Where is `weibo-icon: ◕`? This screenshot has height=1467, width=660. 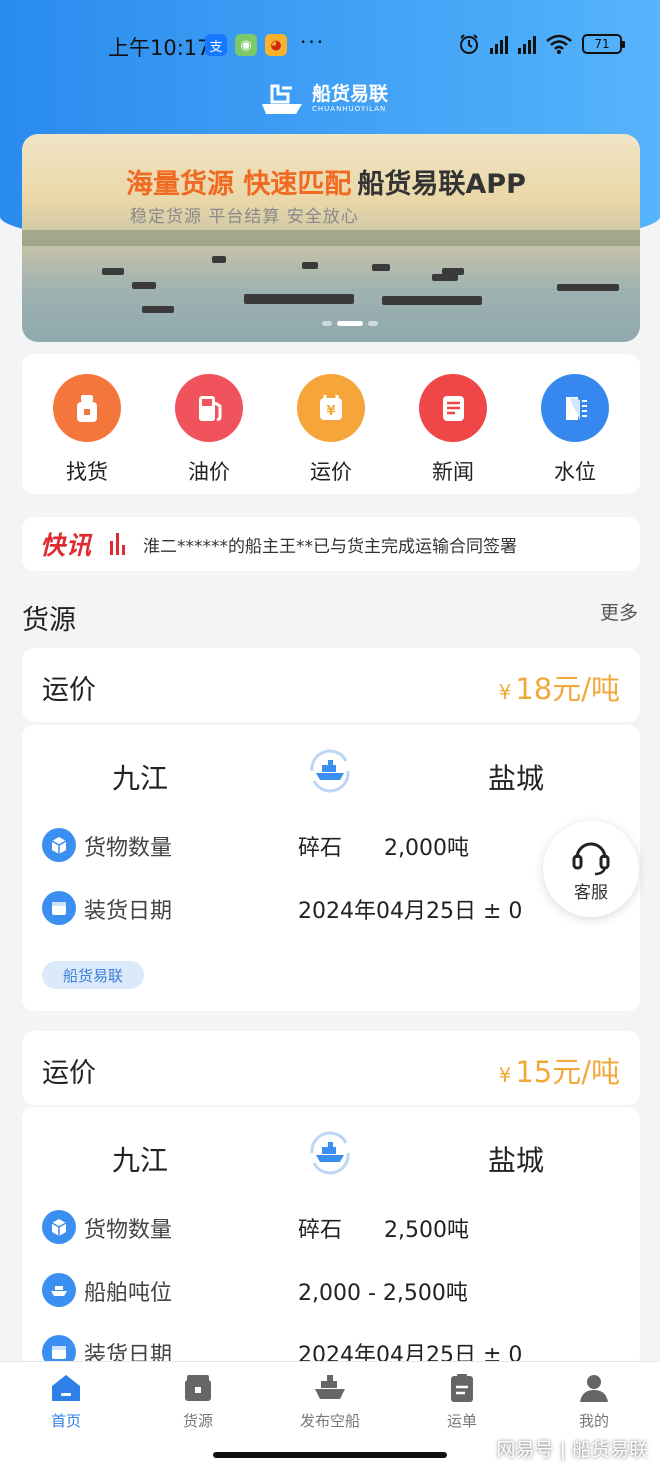 weibo-icon: ◕ is located at coordinates (276, 45).